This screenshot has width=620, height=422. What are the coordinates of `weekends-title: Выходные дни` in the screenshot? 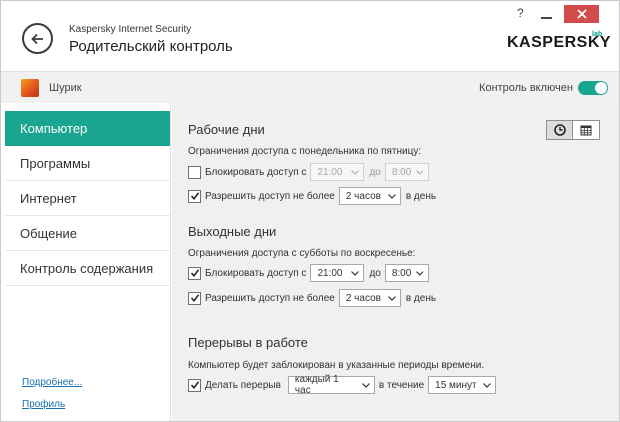 It's located at (232, 231).